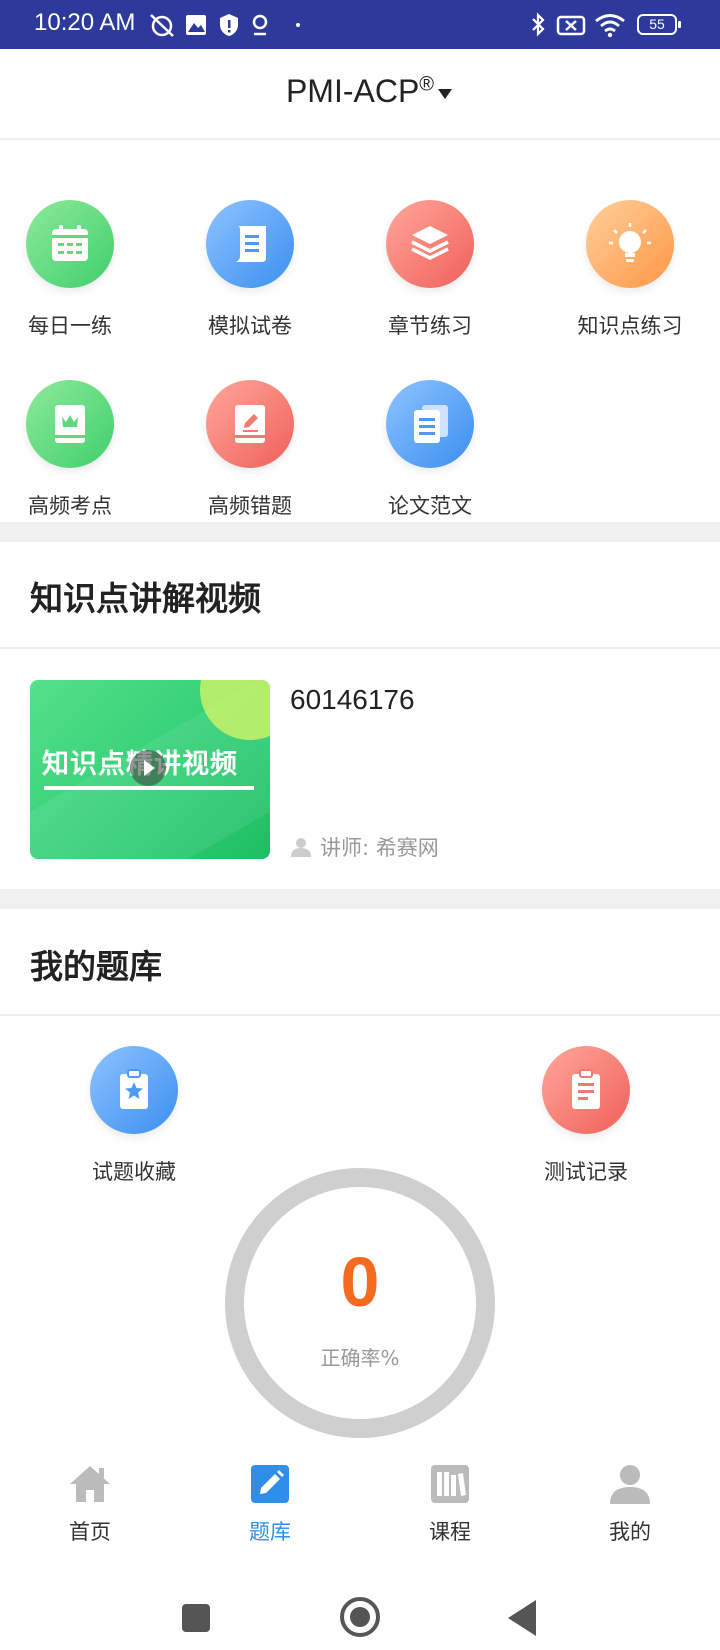 This screenshot has width=720, height=1650. What do you see at coordinates (630, 326) in the screenshot?
I see `feature-label: 知识点练习` at bounding box center [630, 326].